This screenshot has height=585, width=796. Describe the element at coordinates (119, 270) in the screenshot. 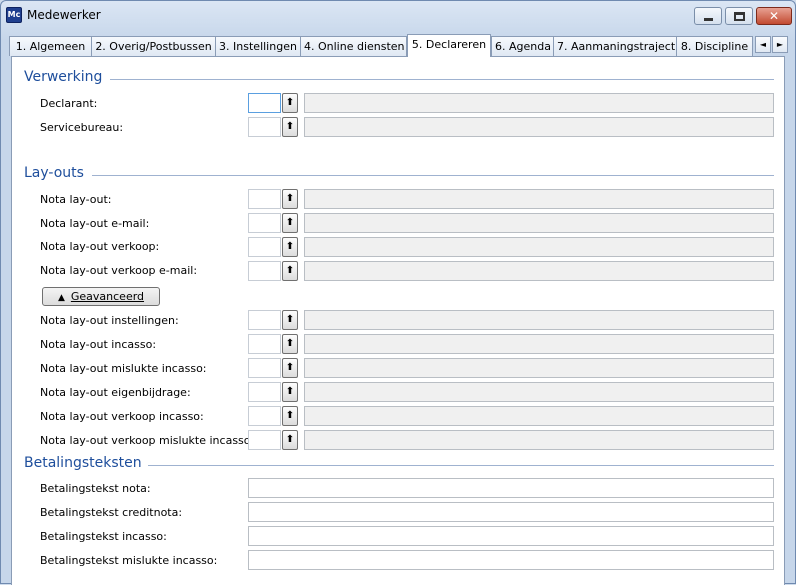

I see `label-nota-layout-verkoop-email: Nota lay-out verkoop e-mail:` at that location.